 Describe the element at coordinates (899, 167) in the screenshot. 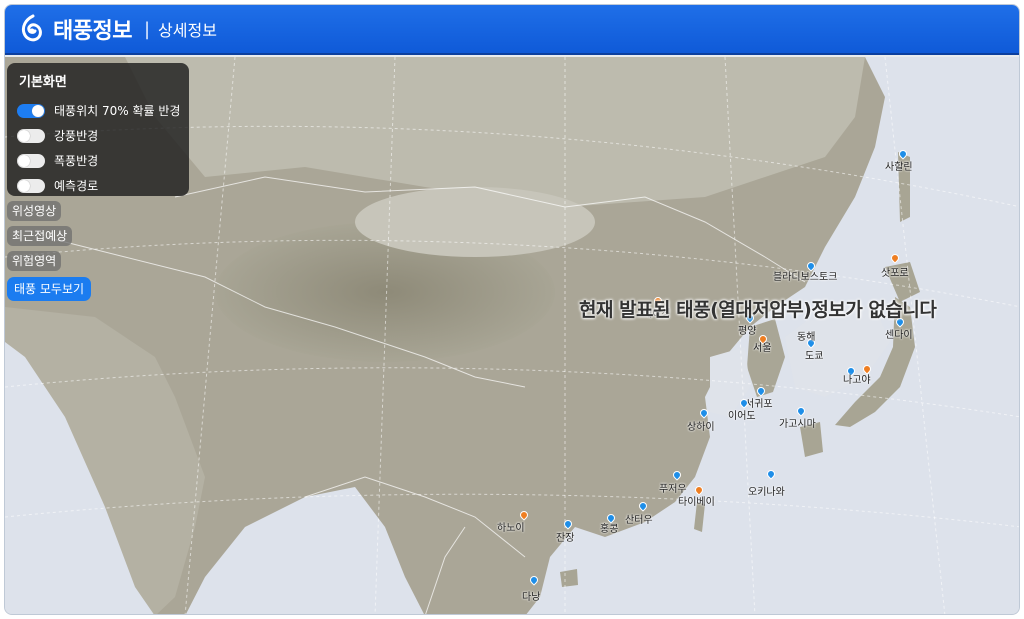

I see `city-label-sakhalin: 사할린` at that location.